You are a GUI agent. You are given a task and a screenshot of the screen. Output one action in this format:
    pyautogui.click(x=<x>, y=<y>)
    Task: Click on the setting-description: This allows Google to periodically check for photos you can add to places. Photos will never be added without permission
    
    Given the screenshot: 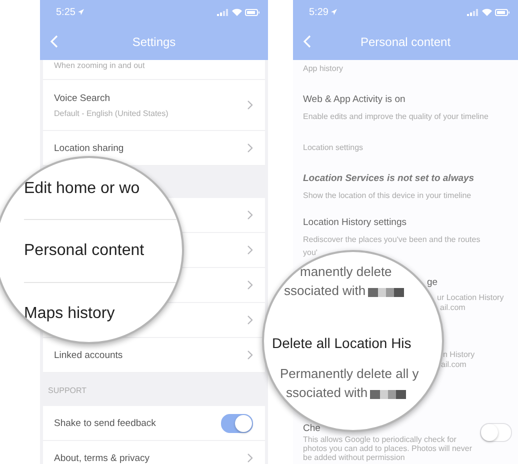 What is the action you would take?
    pyautogui.click(x=388, y=448)
    